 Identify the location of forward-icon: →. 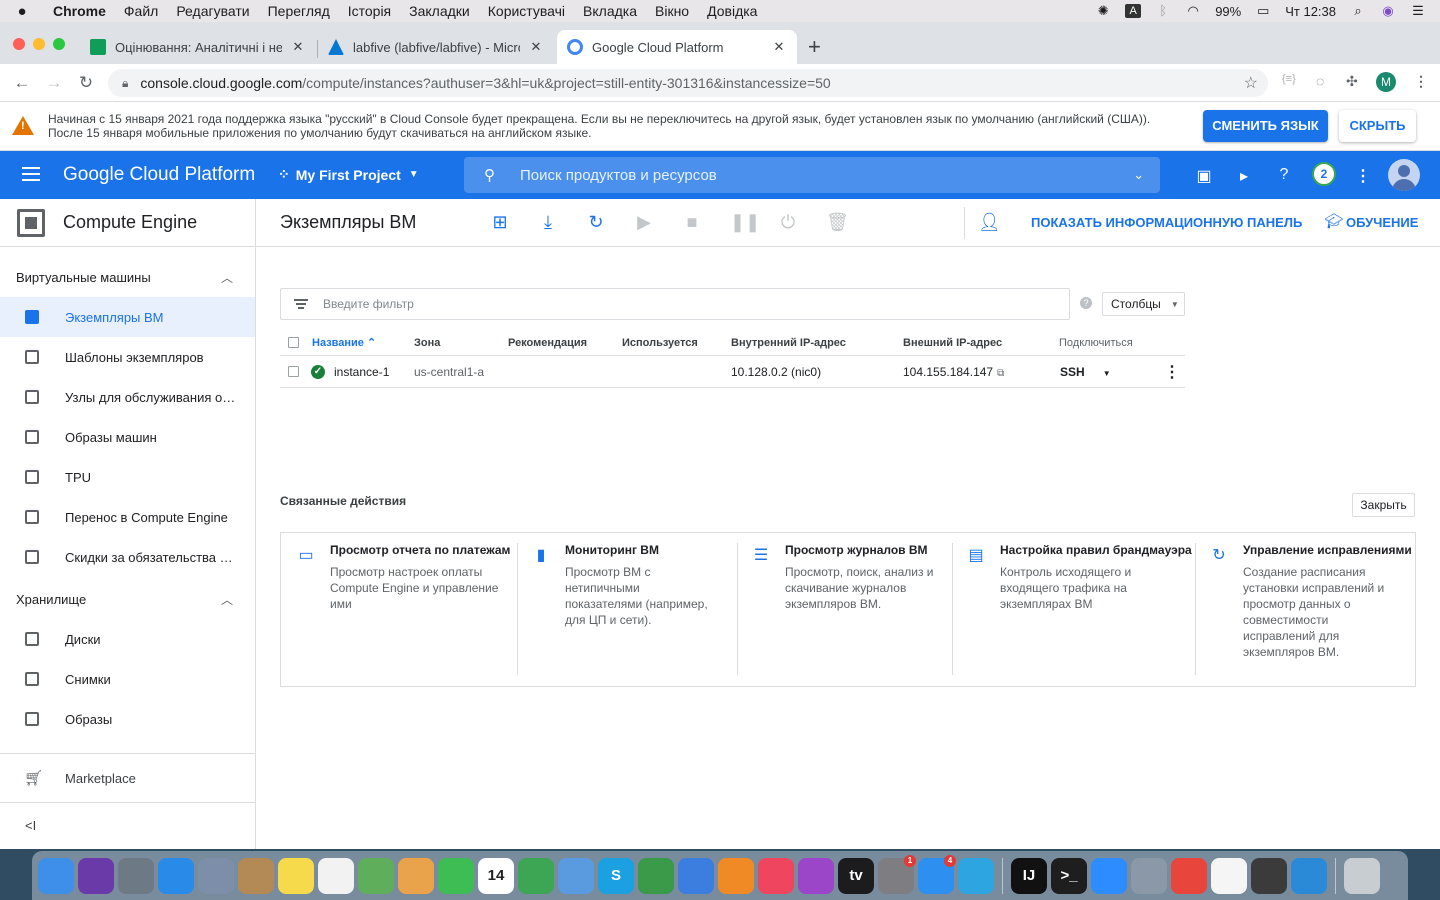
(54, 83).